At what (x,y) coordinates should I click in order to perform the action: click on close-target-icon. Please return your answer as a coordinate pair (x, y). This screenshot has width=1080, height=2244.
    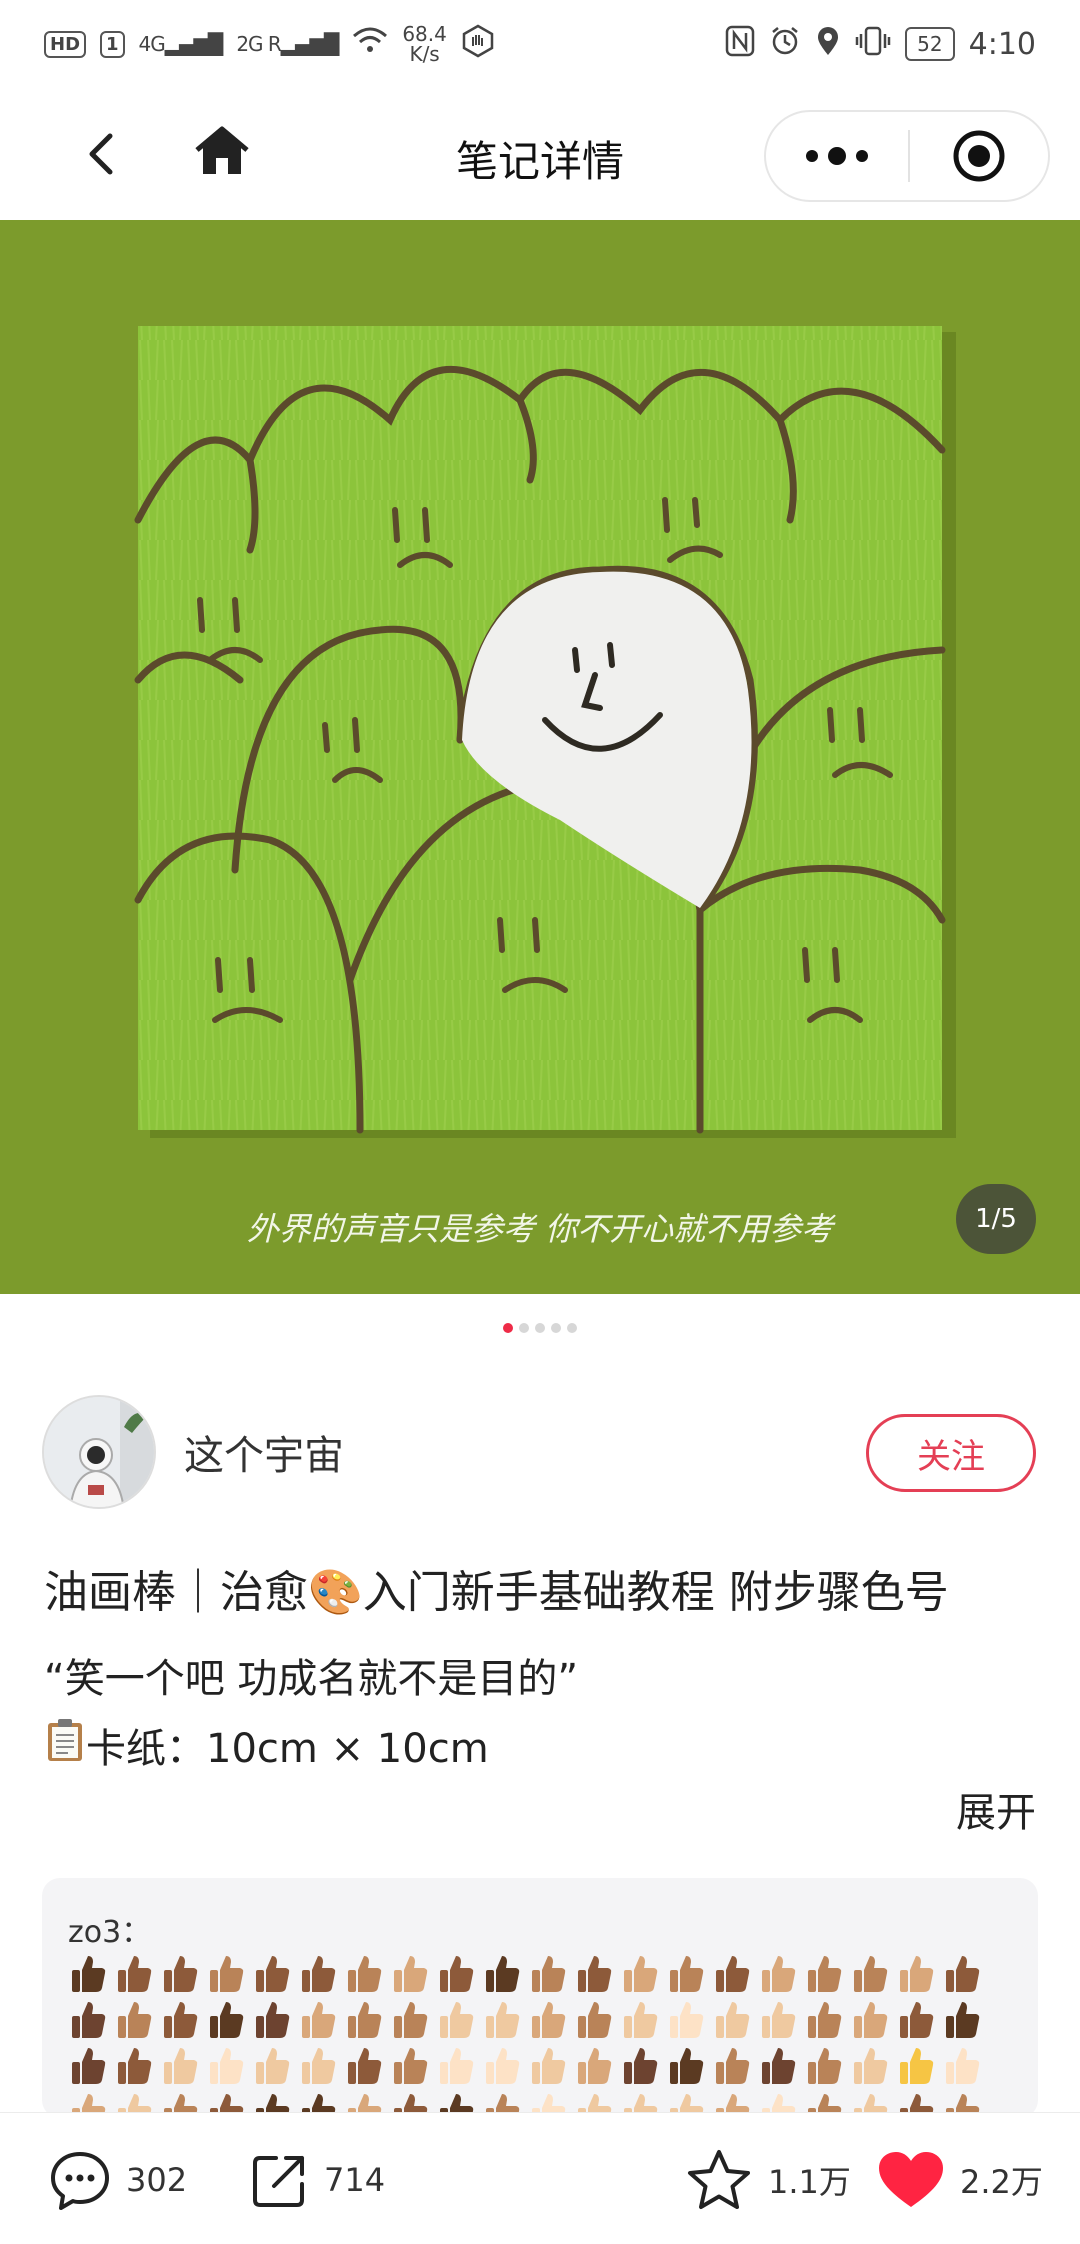
    Looking at the image, I should click on (979, 156).